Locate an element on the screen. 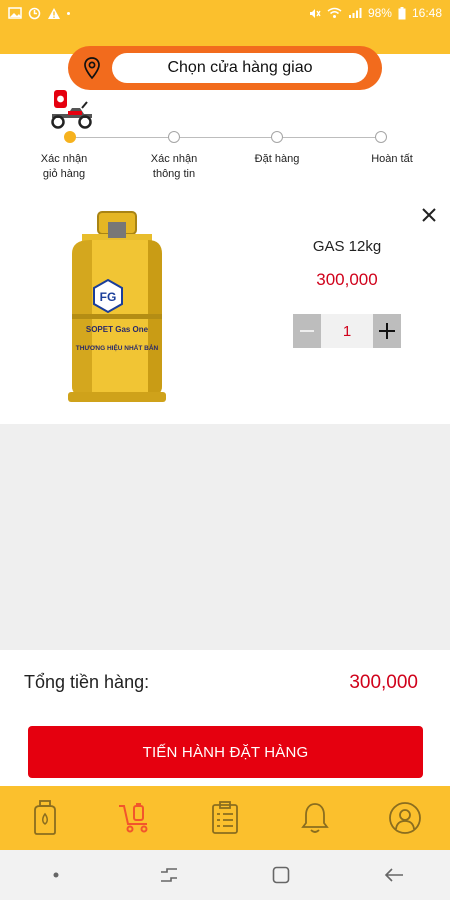  tab-notifications is located at coordinates (315, 818).